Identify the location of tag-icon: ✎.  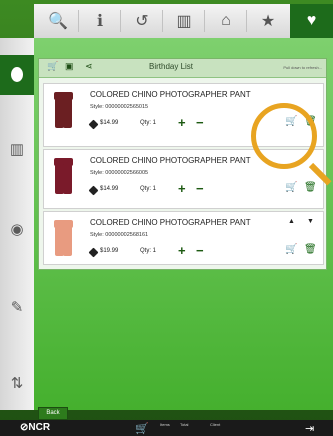
(17, 308).